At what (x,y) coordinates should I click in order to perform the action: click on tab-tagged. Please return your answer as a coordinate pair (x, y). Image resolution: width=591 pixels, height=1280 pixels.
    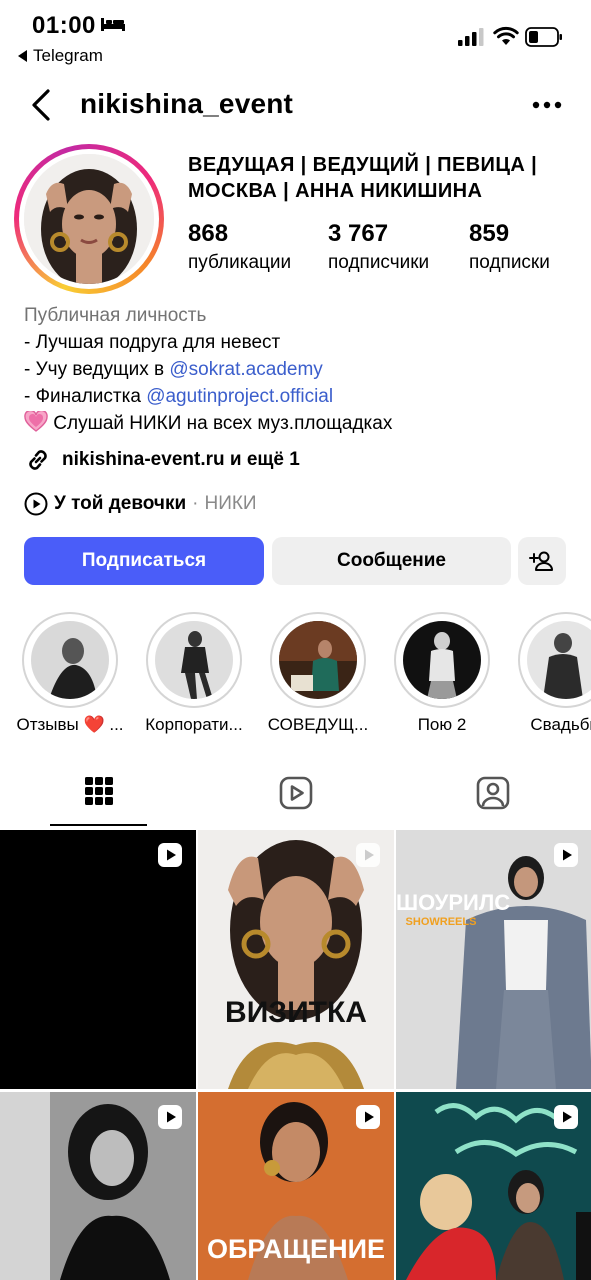
    Looking at the image, I should click on (492, 797).